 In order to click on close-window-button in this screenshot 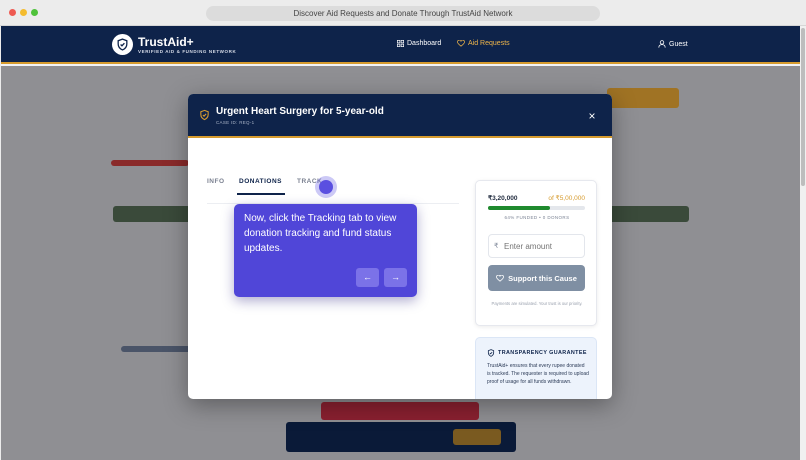, I will do `click(12, 12)`.